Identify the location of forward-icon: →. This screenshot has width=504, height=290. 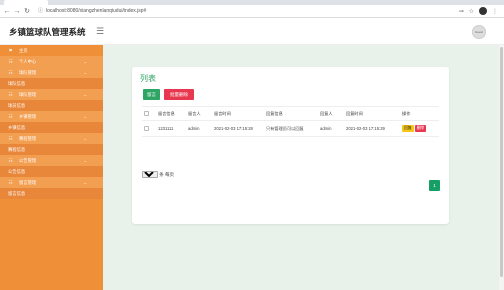
(17, 11).